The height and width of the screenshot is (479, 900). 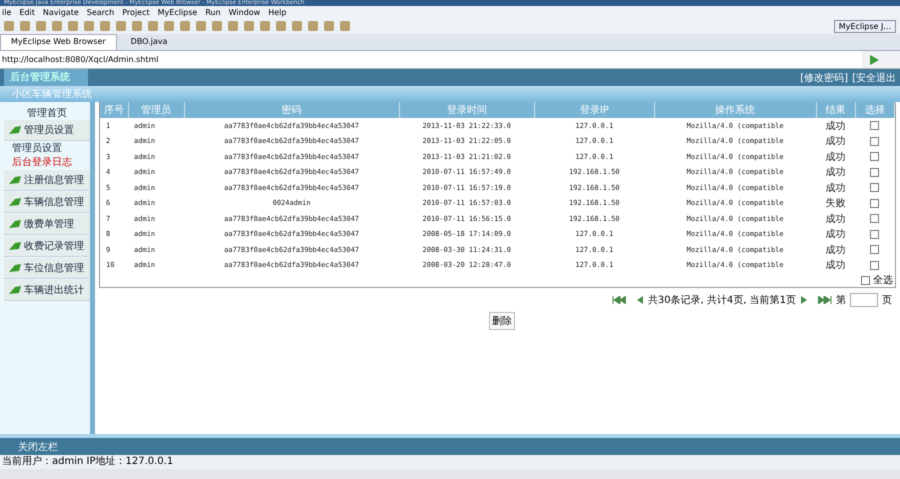 What do you see at coordinates (244, 12) in the screenshot?
I see `menu-item: Window` at bounding box center [244, 12].